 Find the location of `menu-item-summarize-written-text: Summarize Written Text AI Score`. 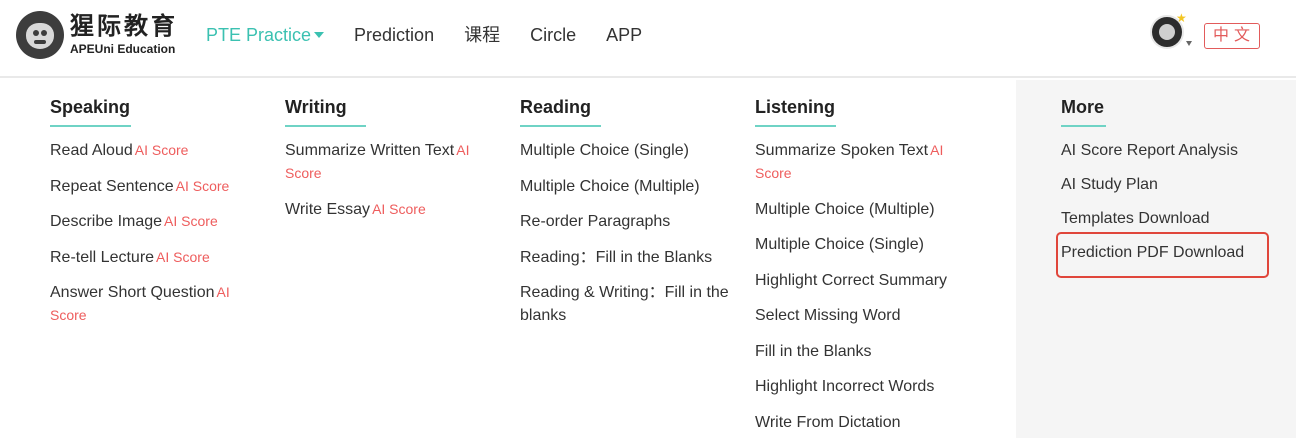

menu-item-summarize-written-text: Summarize Written Text AI Score is located at coordinates (387, 162).